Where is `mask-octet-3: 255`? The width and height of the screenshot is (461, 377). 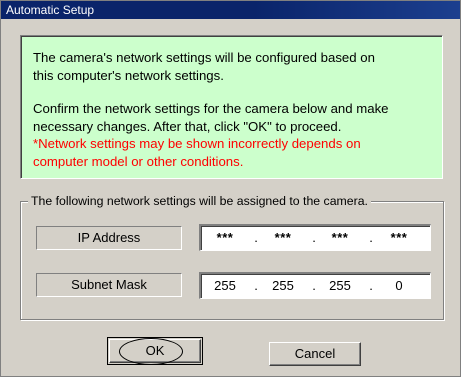
mask-octet-3: 255 is located at coordinates (340, 286).